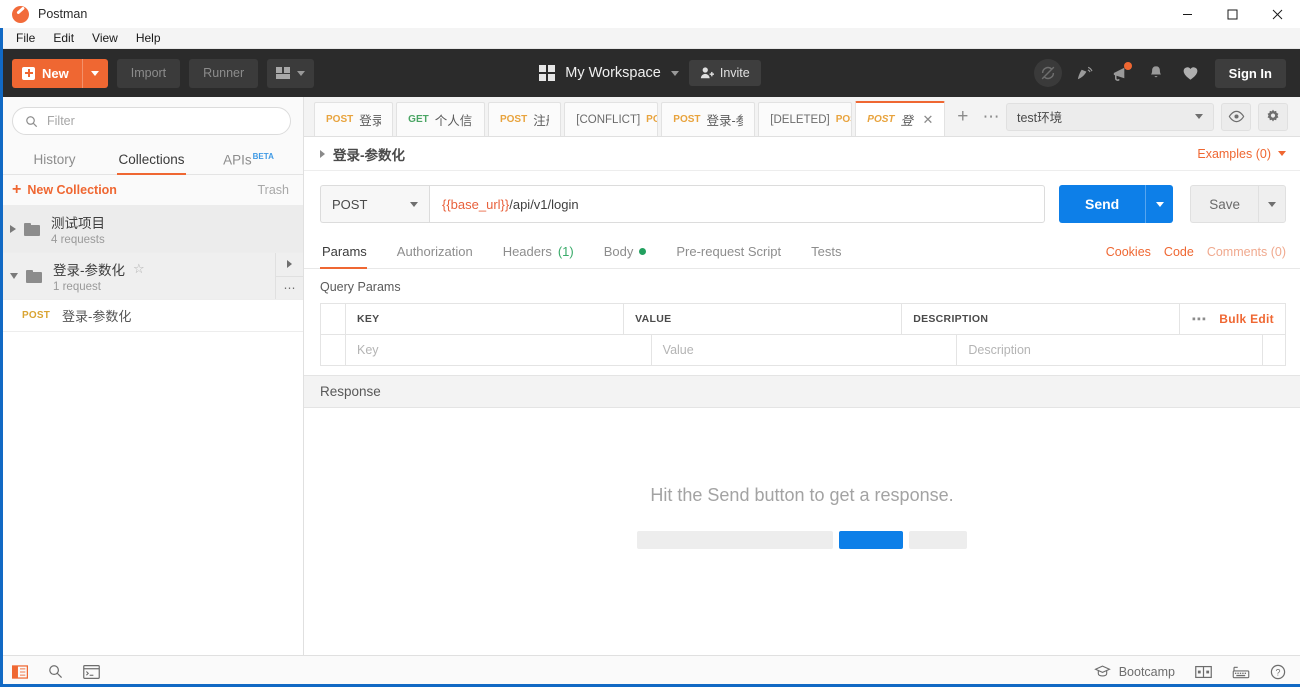  Describe the element at coordinates (94, 73) in the screenshot. I see `new-button-dropdown` at that location.